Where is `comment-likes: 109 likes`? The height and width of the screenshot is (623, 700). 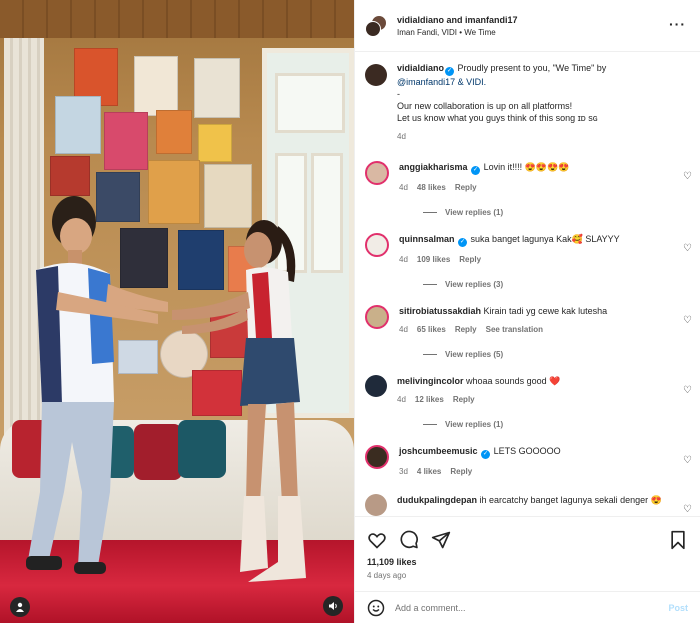 comment-likes: 109 likes is located at coordinates (433, 259).